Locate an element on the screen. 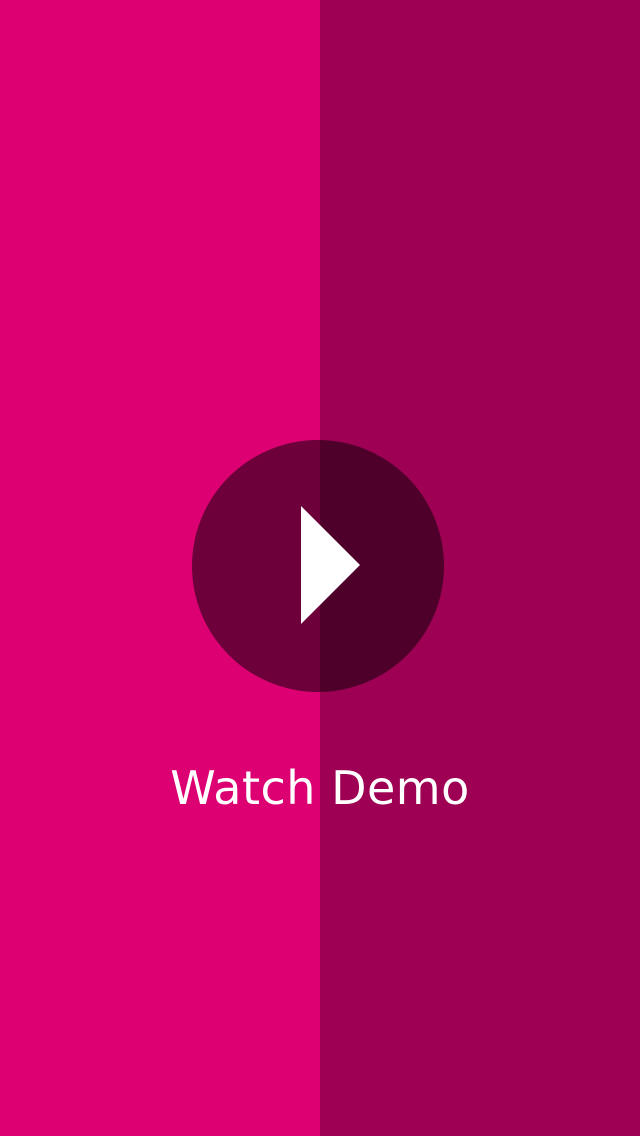 The width and height of the screenshot is (640, 1136). watch-demo-label: Watch Demo is located at coordinates (320, 788).